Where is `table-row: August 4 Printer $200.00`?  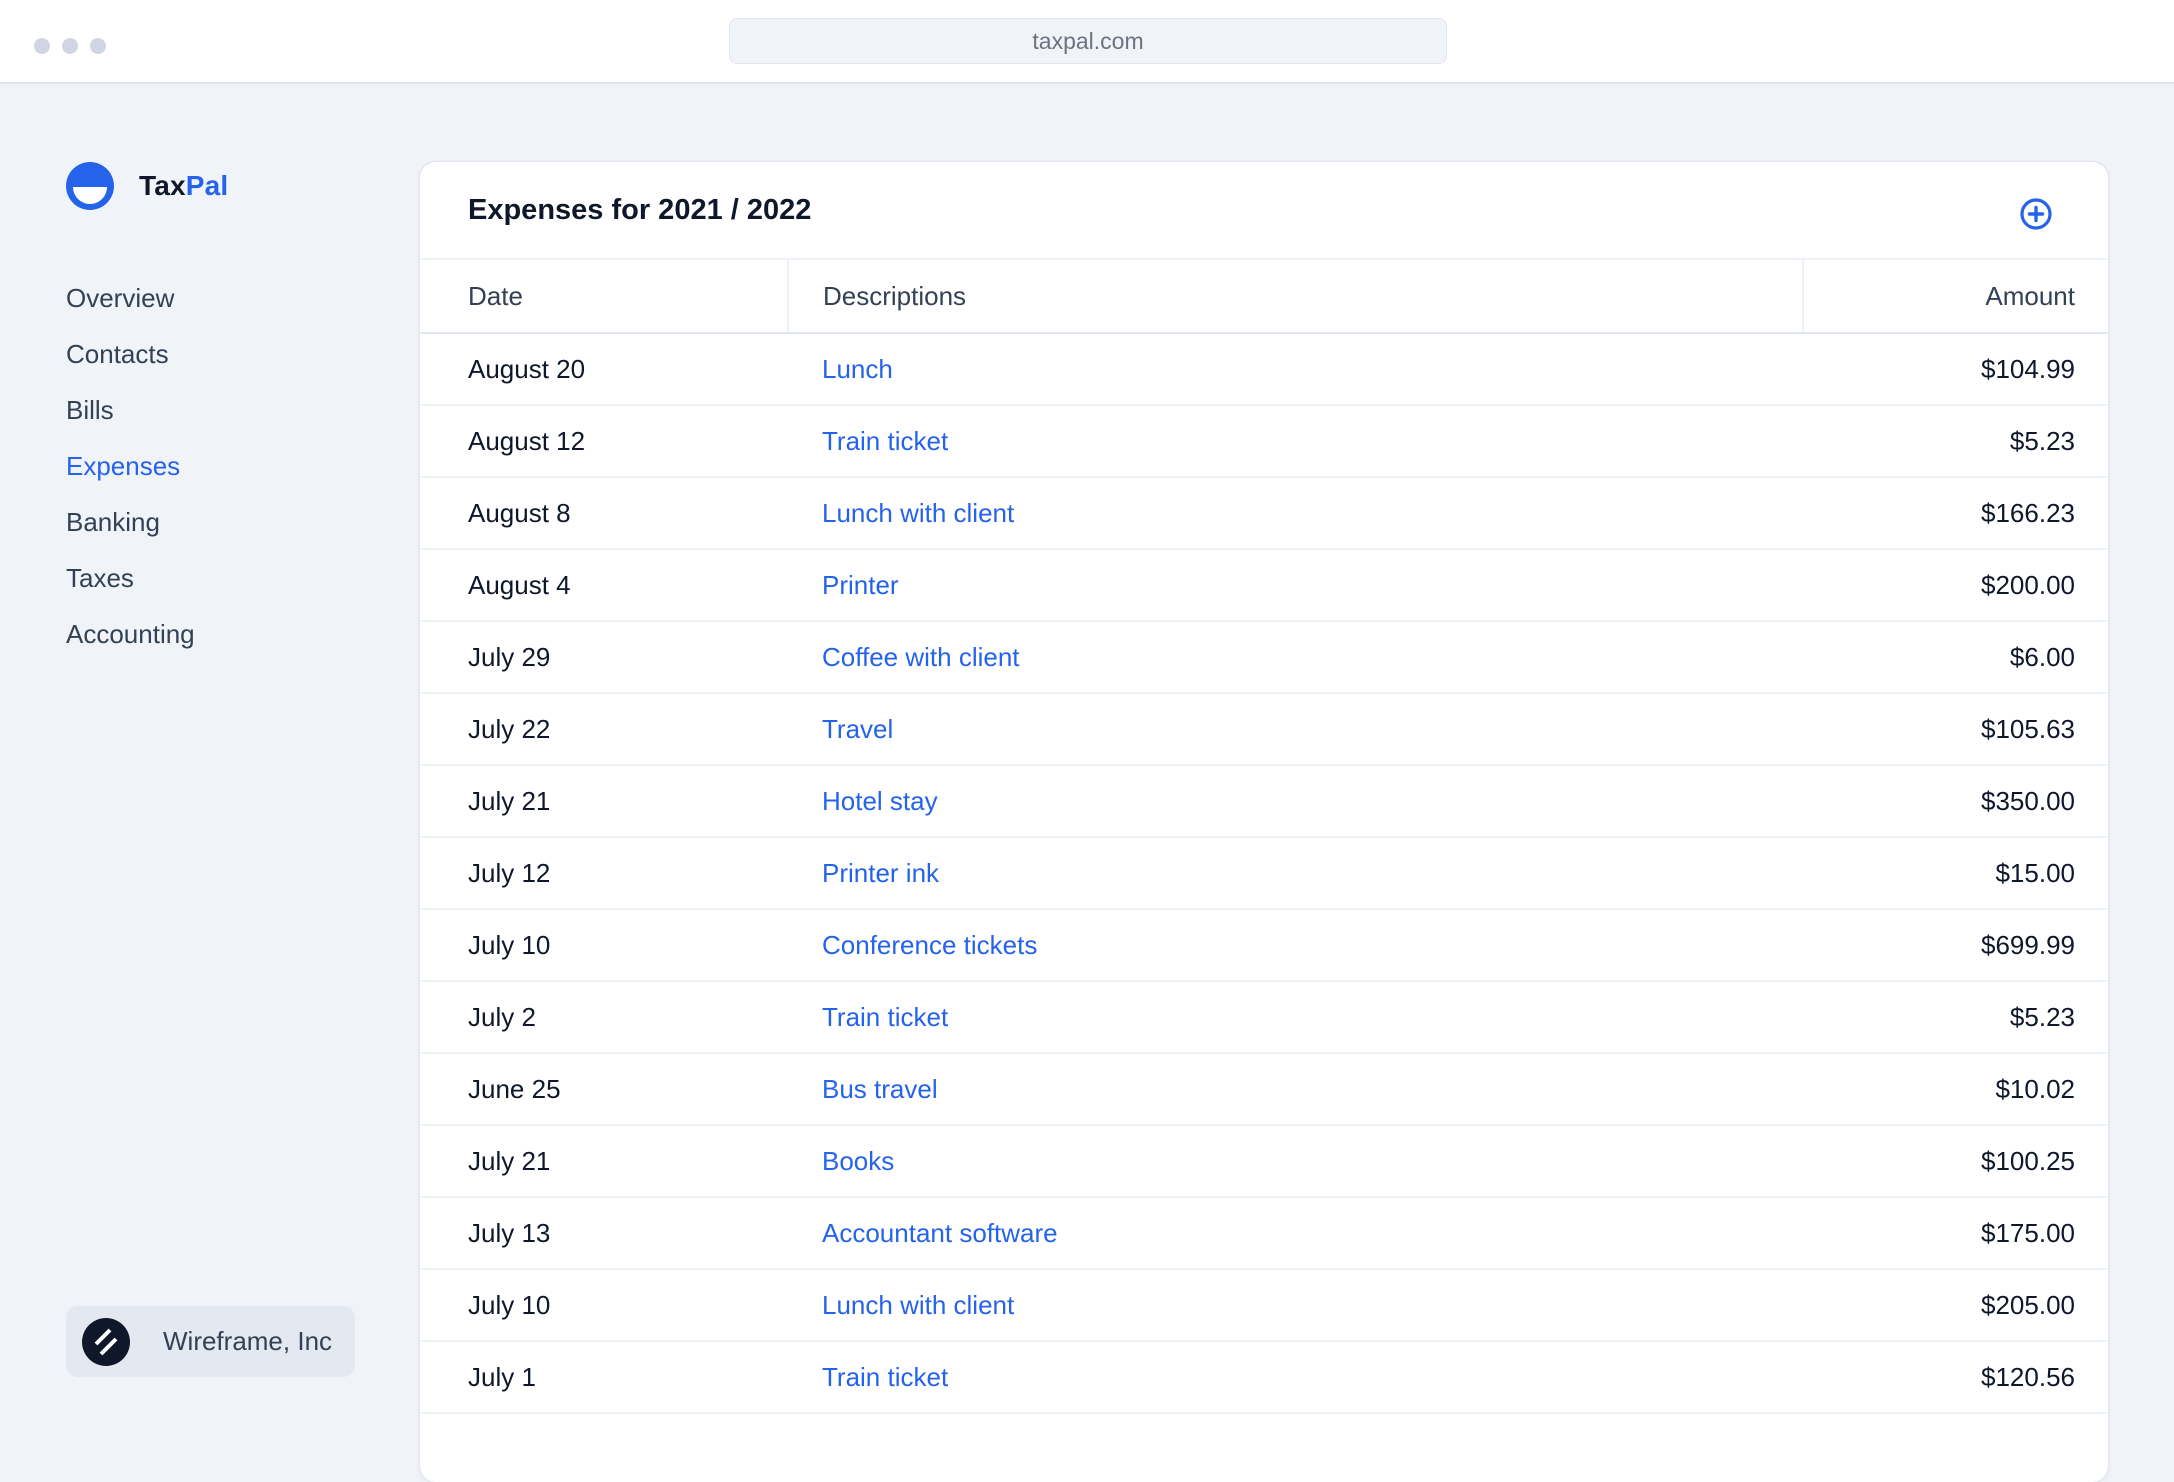
table-row: August 4 Printer $200.00 is located at coordinates (1264, 585).